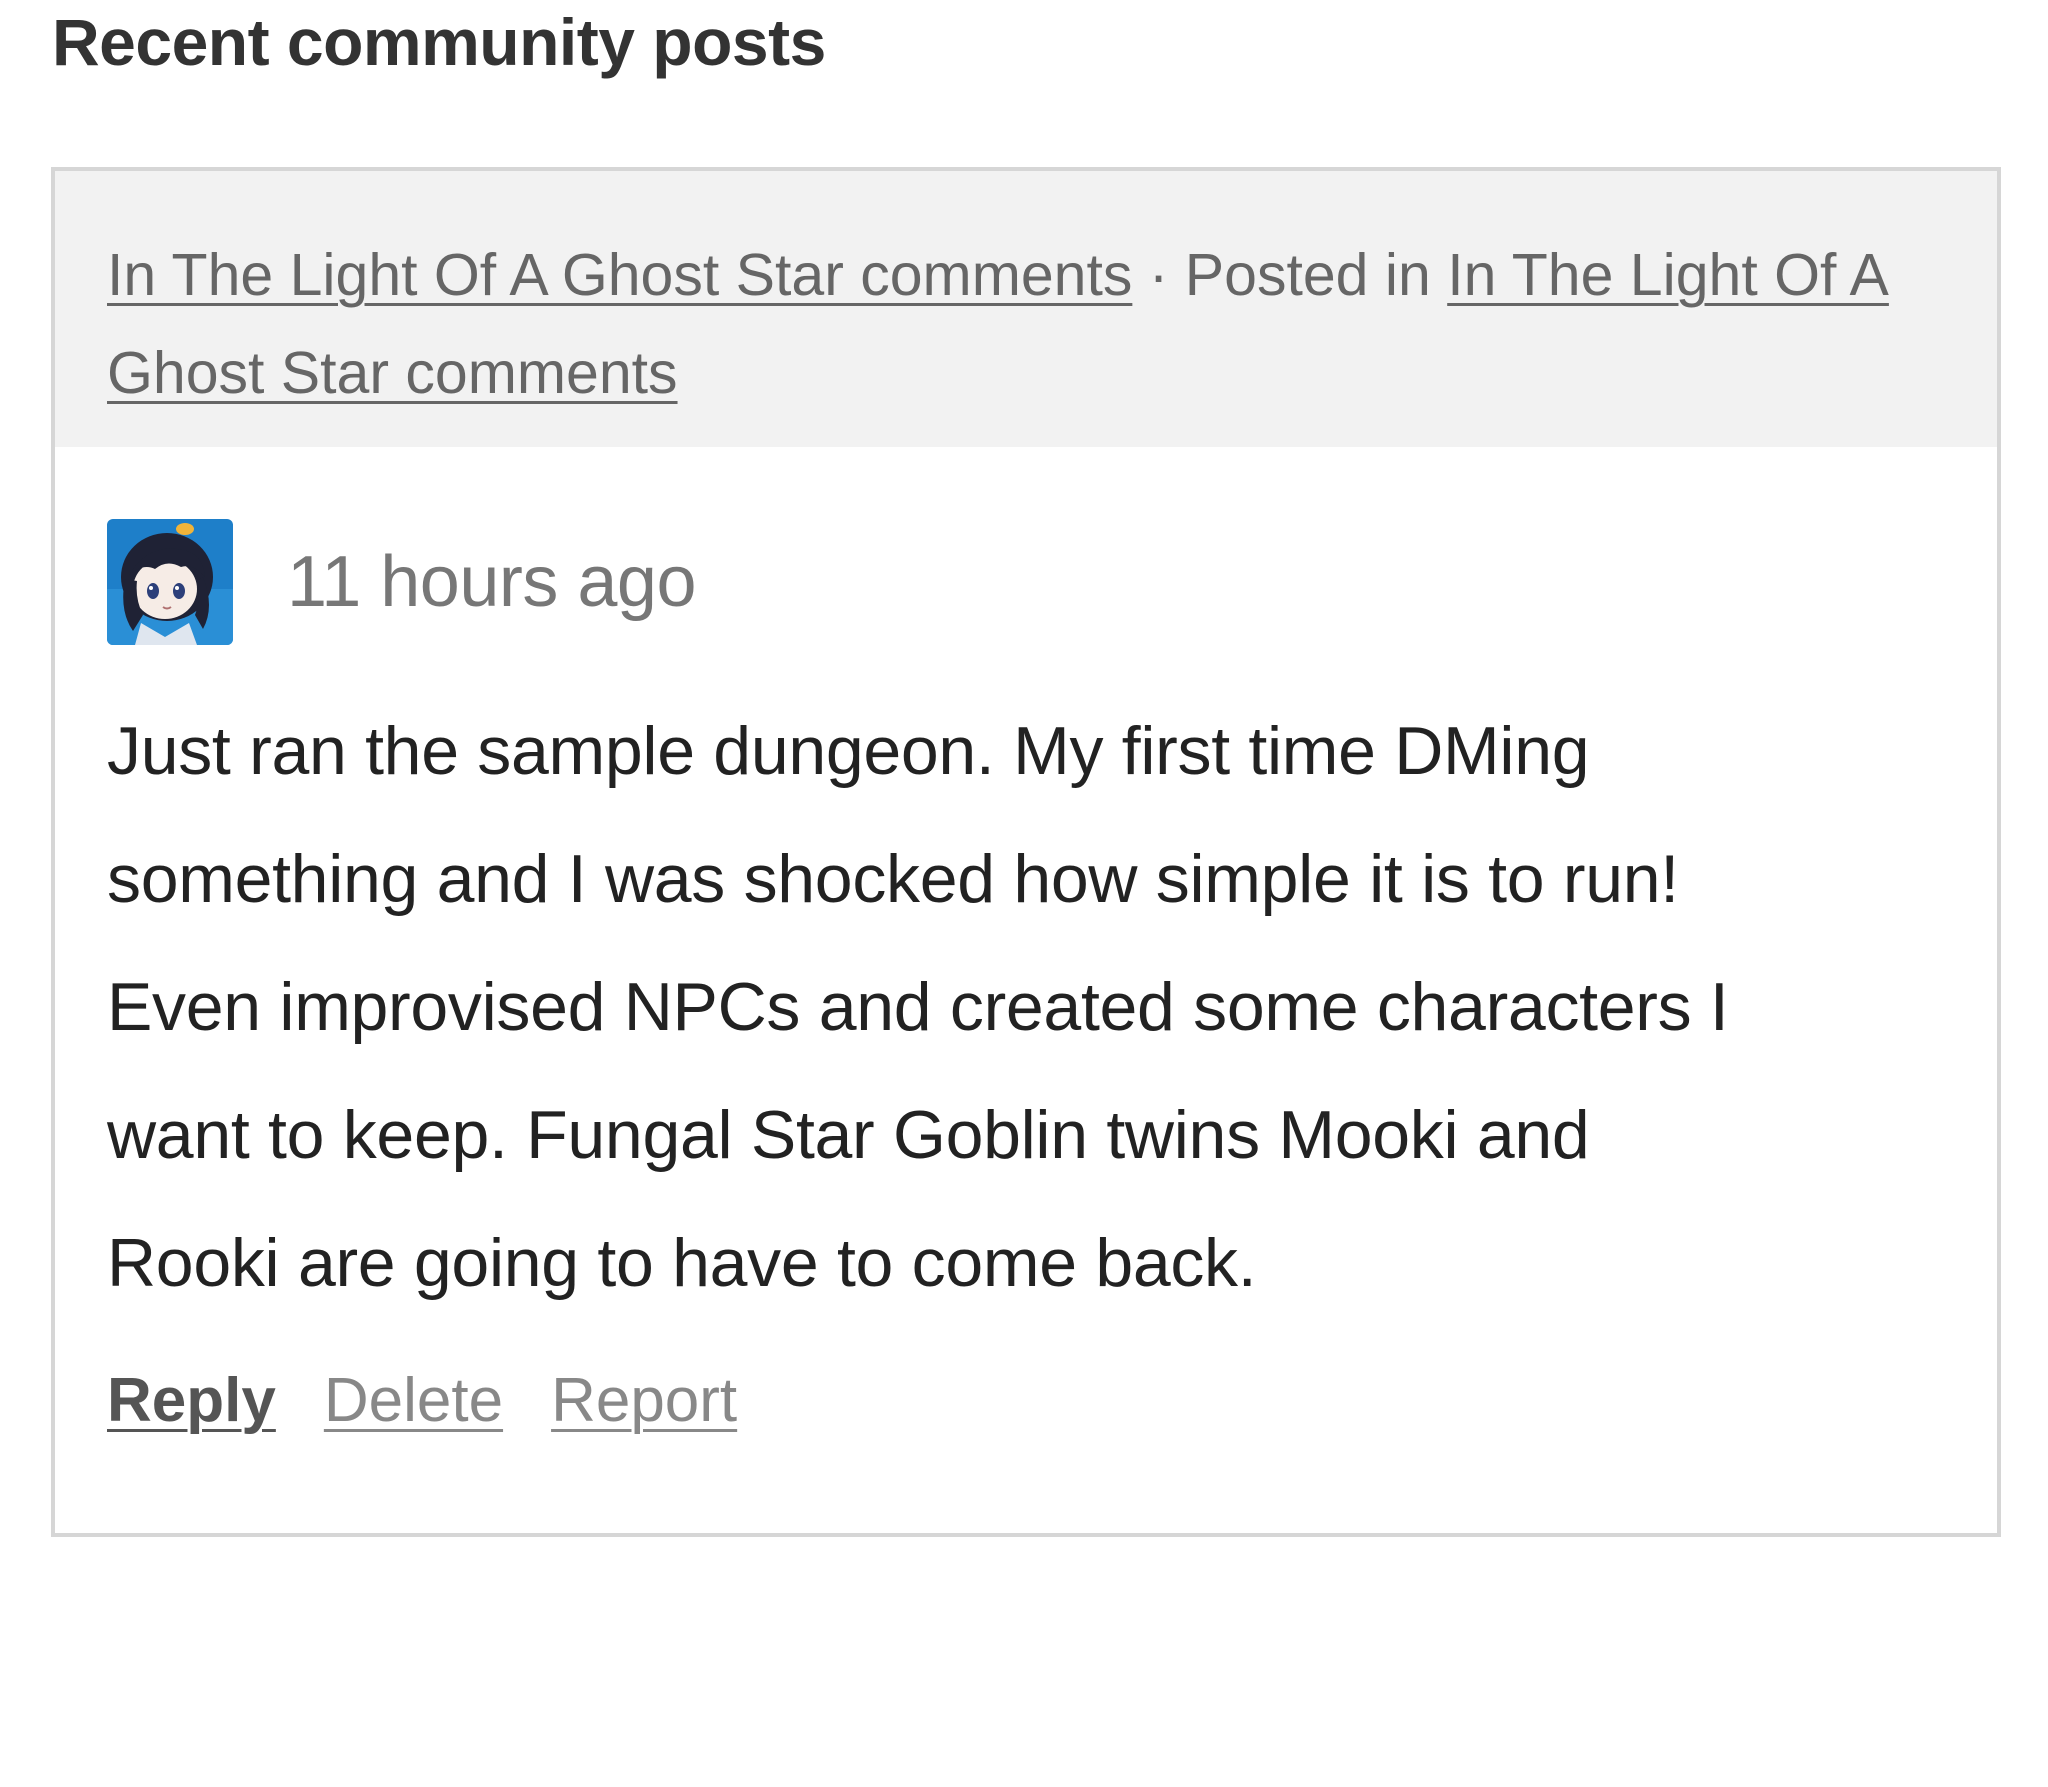 The image size is (2048, 1787). I want to click on post-meta: 11 hours ago, so click(1026, 582).